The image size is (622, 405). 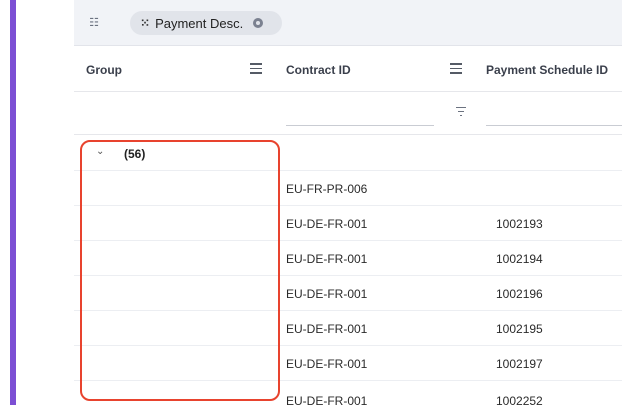 I want to click on group-count: (56), so click(x=135, y=153).